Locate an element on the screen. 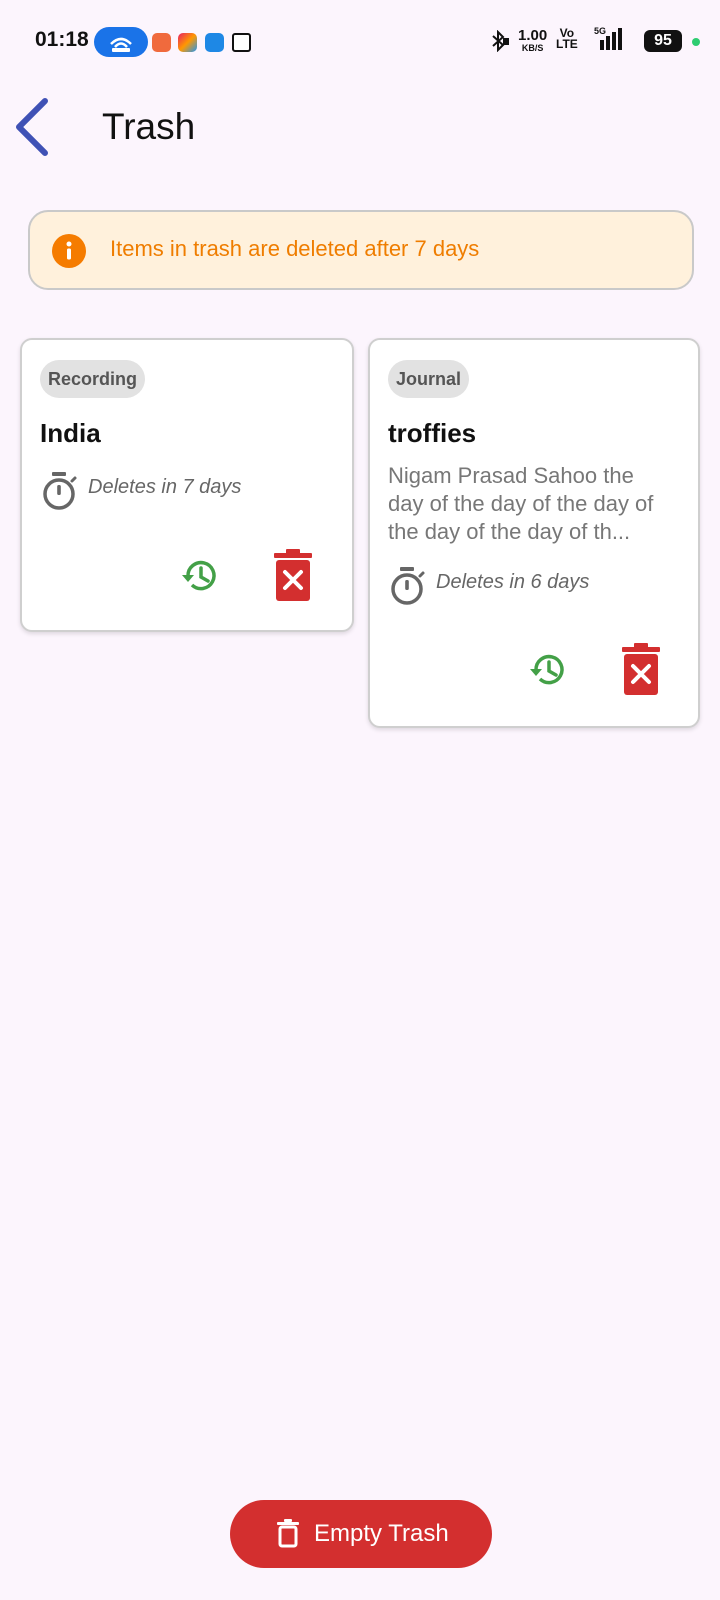 This screenshot has width=720, height=1600. deletes-info: Deletes in 6 days is located at coordinates (538, 586).